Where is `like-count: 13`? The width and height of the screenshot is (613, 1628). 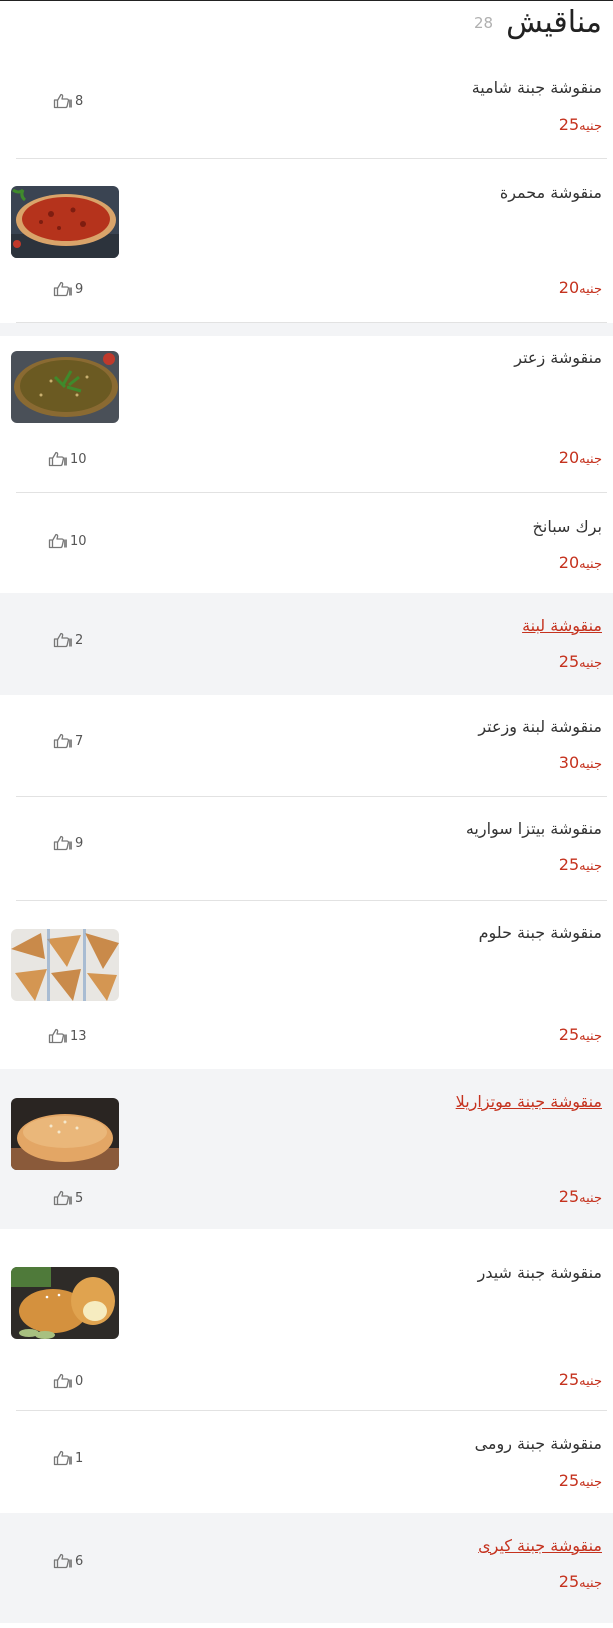
like-count: 13 is located at coordinates (78, 1036).